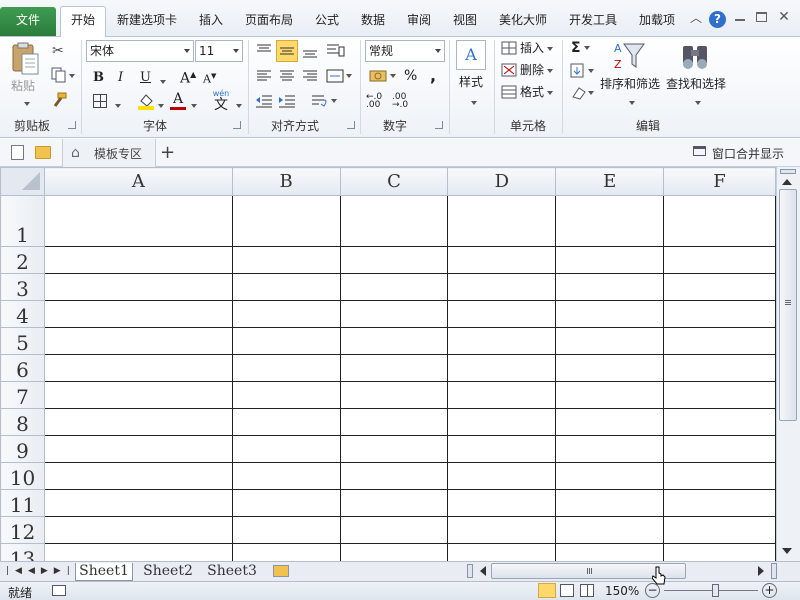 The width and height of the screenshot is (800, 600). I want to click on tab-data: 数据, so click(373, 22).